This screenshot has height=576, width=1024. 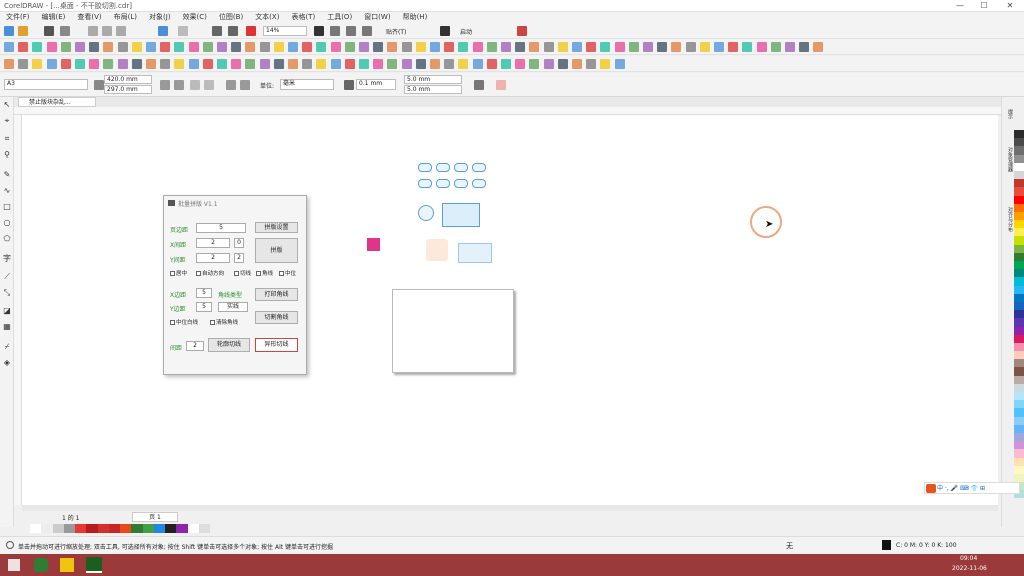 I want to click on page-size-select: A3, so click(x=46, y=84).